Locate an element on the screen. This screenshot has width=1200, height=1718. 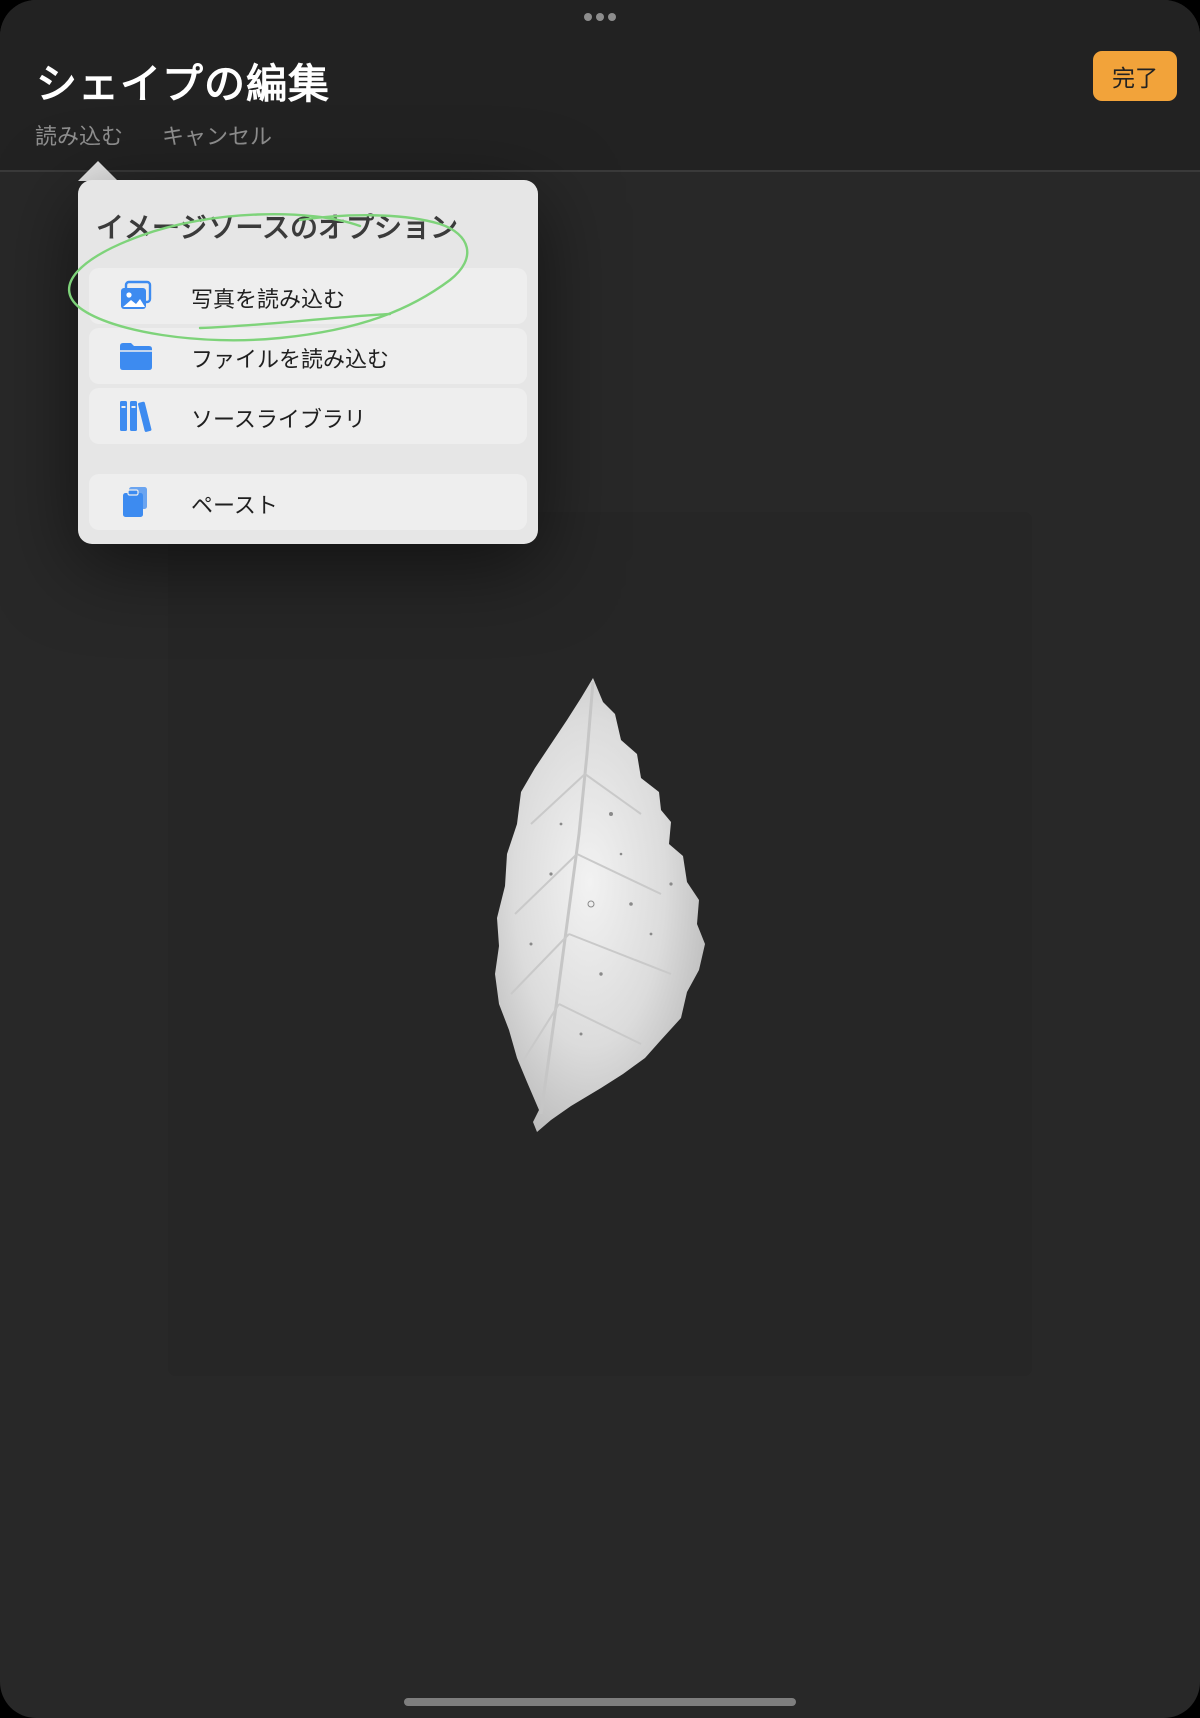
import-file-item: ファイルを読み込む is located at coordinates (308, 356).